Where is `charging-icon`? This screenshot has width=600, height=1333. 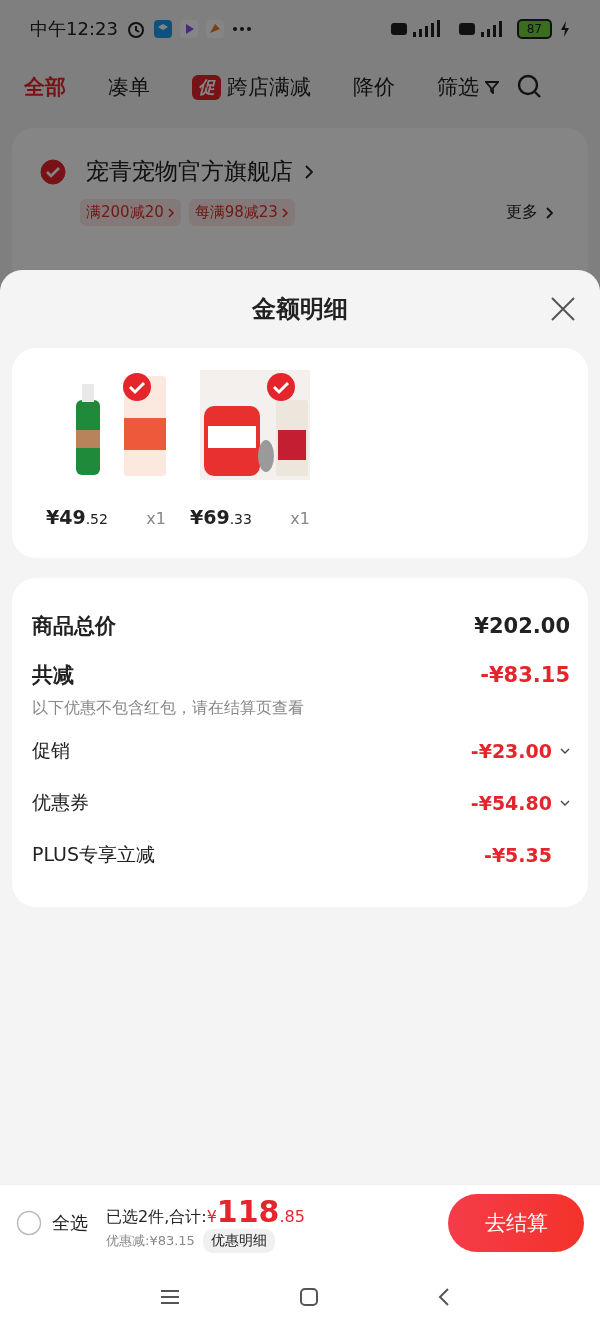
charging-icon is located at coordinates (565, 29).